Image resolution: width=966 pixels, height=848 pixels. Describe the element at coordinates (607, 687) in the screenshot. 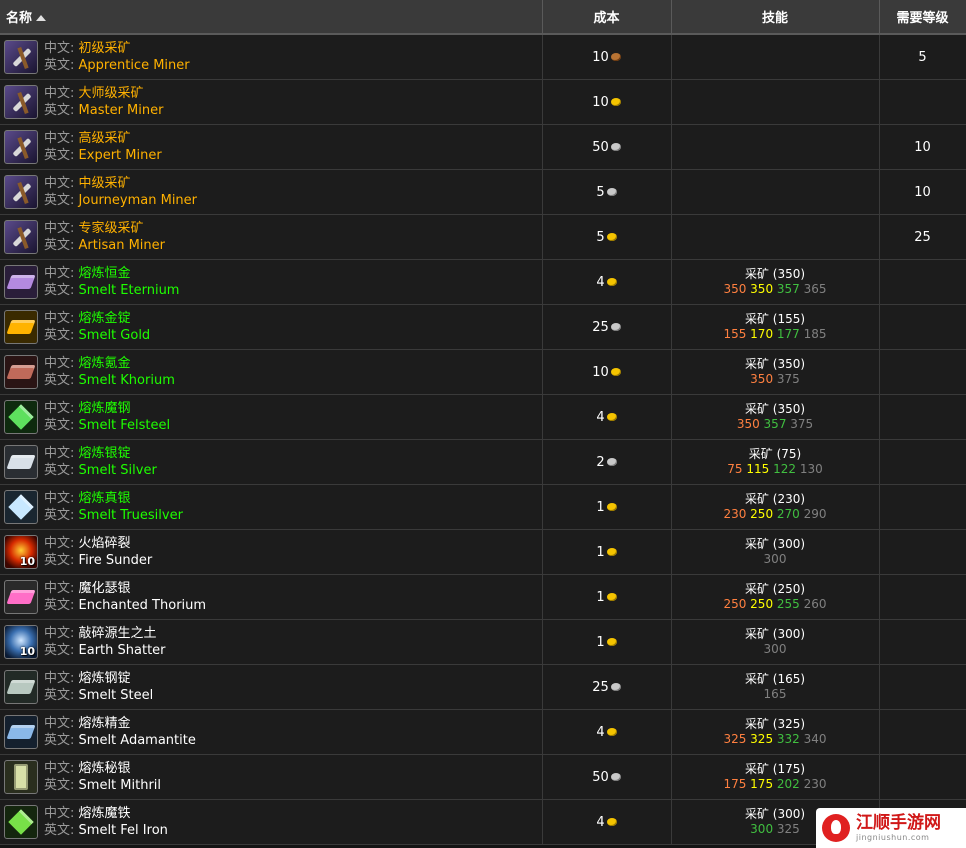

I see `cost-cell: 25` at that location.